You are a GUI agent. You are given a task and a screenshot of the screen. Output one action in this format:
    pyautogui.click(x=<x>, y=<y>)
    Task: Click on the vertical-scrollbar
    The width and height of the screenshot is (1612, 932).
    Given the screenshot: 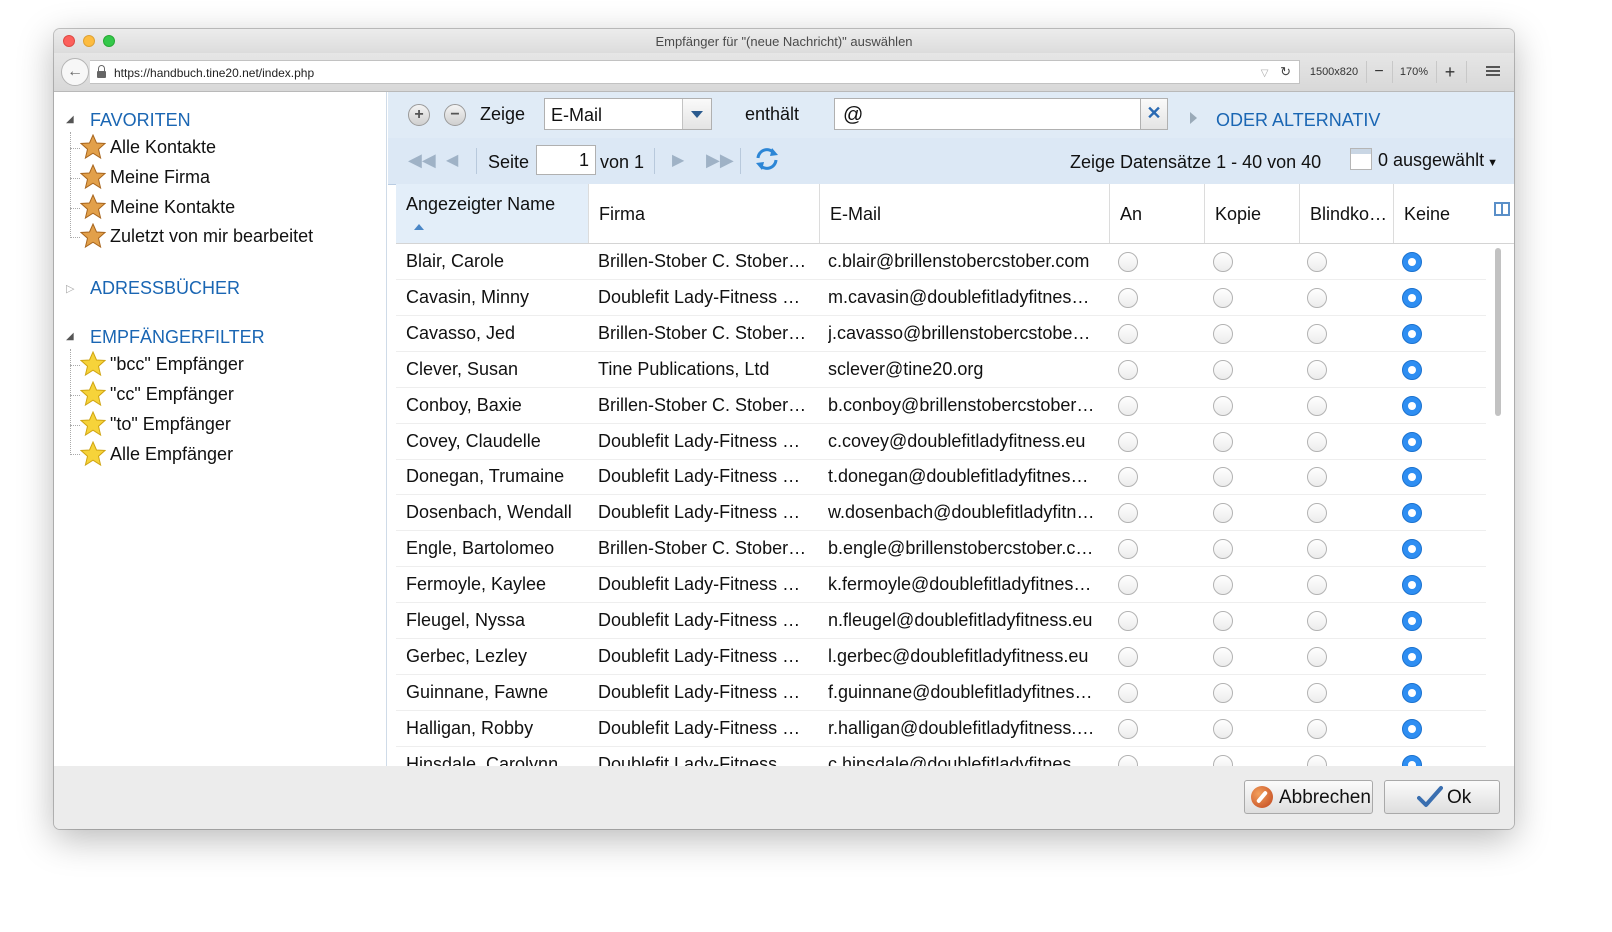 What is the action you would take?
    pyautogui.click(x=1498, y=505)
    